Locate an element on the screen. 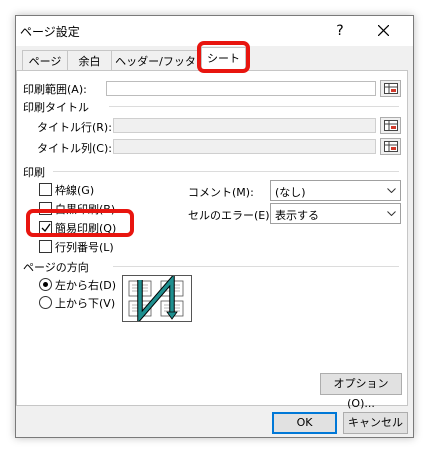 This screenshot has width=429, height=451. title-bar: ページ設定 ? is located at coordinates (214, 31).